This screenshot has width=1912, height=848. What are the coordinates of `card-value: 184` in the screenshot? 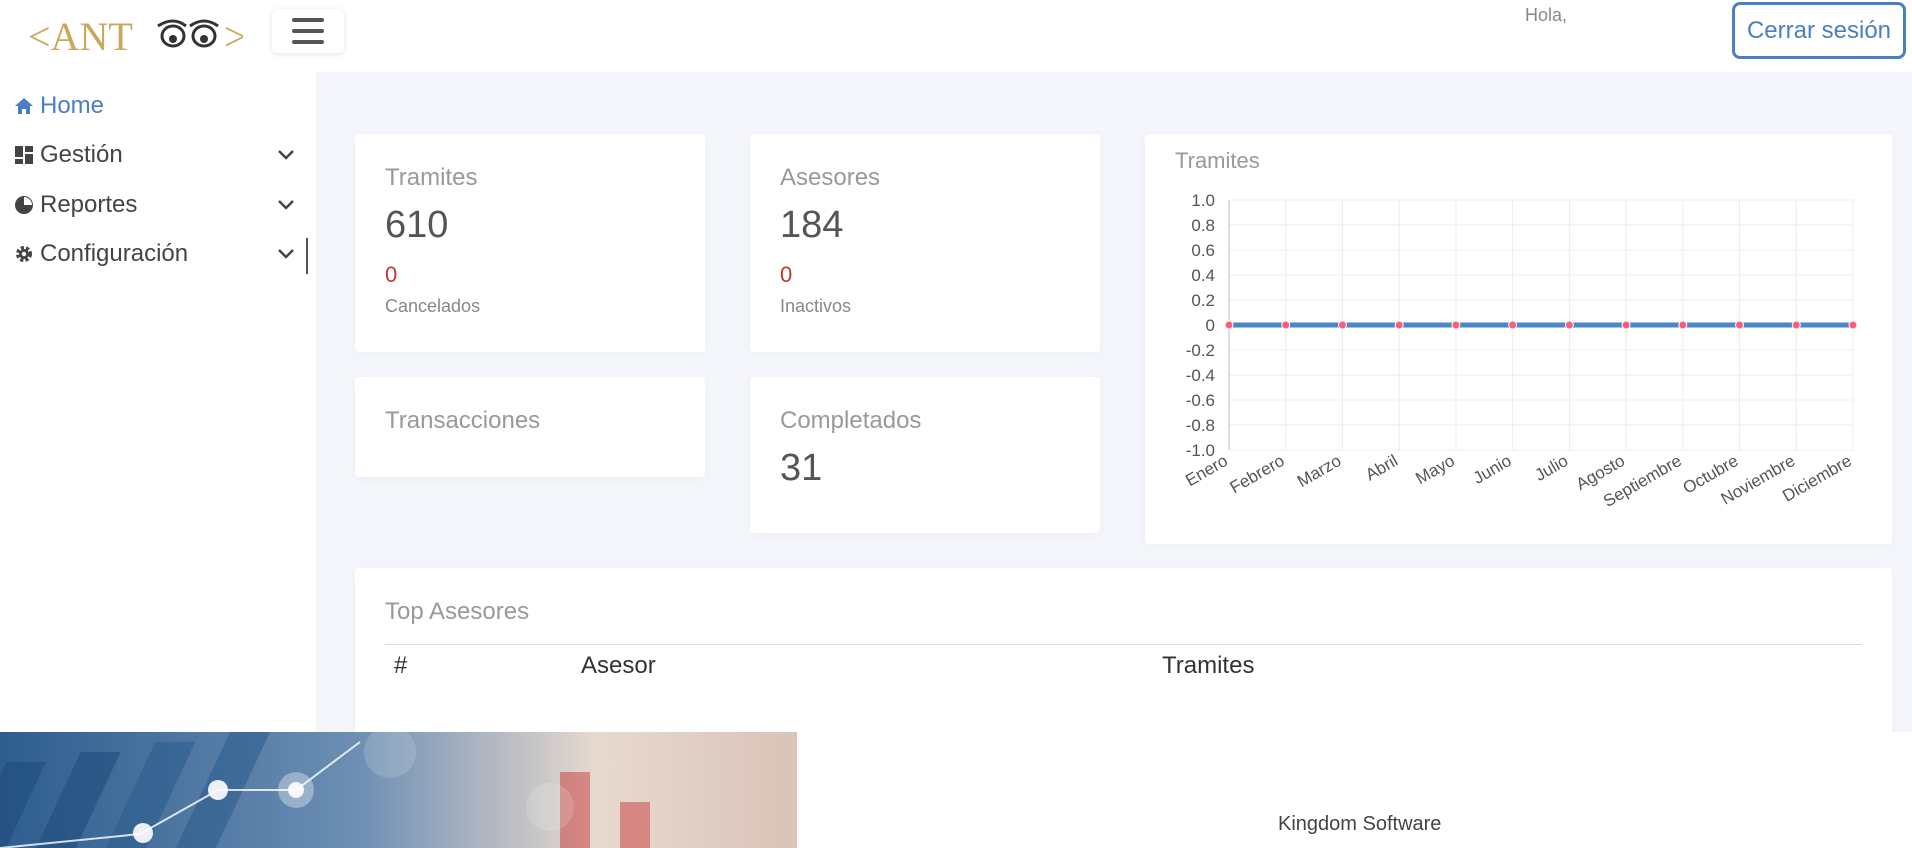 It's located at (812, 225).